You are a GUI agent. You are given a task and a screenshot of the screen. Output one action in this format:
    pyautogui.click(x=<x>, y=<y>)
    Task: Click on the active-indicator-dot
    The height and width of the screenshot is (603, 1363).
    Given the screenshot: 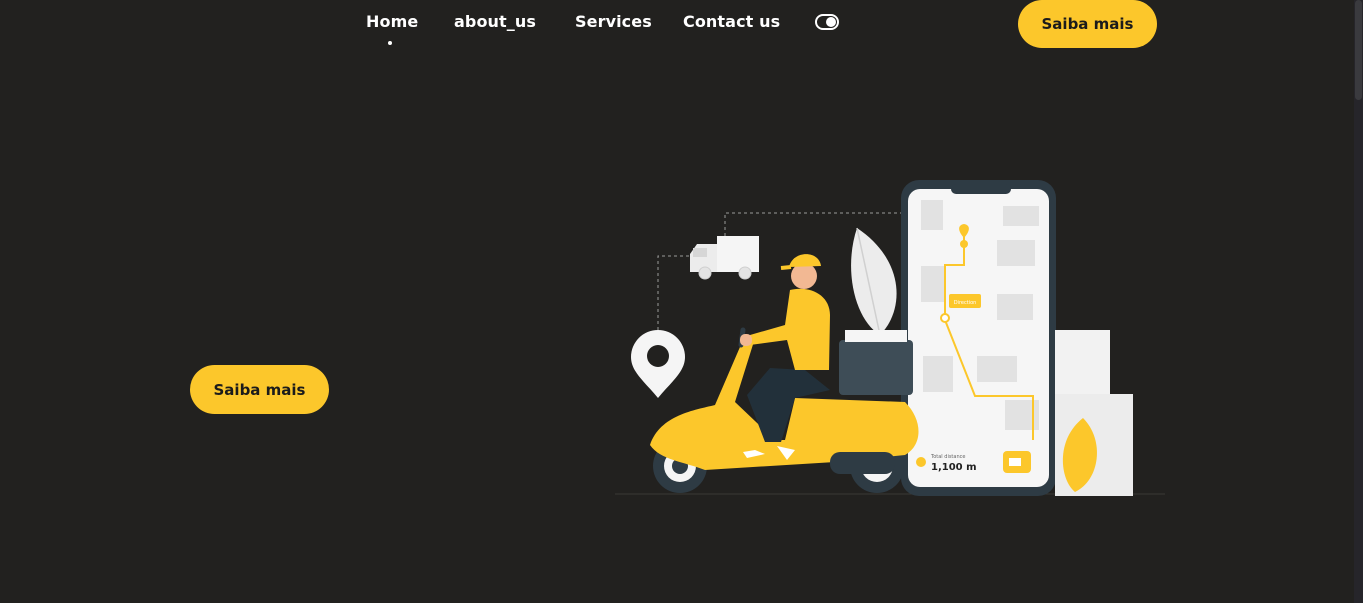 What is the action you would take?
    pyautogui.click(x=390, y=43)
    